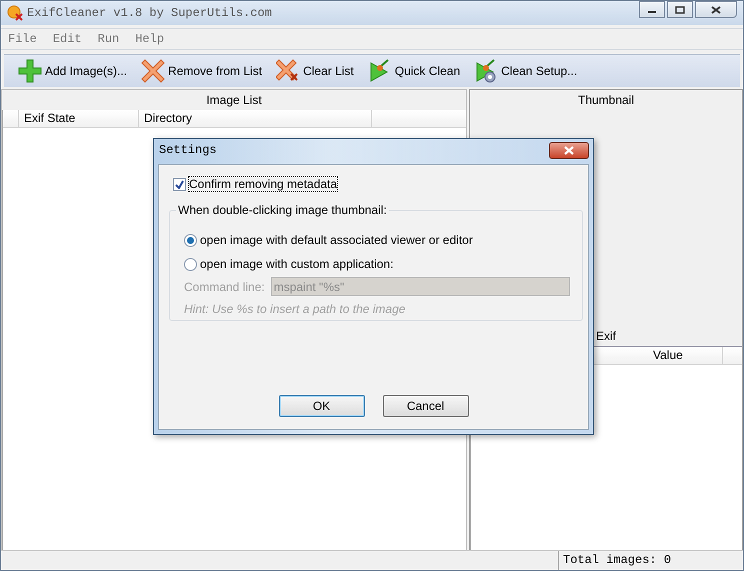  What do you see at coordinates (255, 118) in the screenshot?
I see `column-header: Directory` at bounding box center [255, 118].